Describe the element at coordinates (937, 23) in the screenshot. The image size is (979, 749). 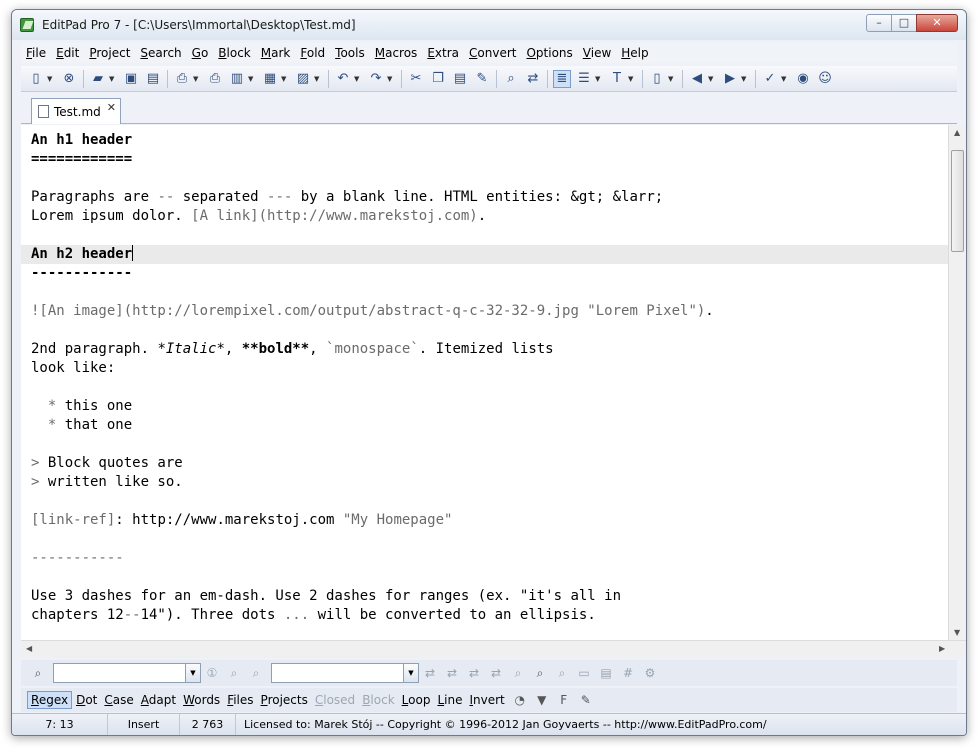
I see `close-button: ✕` at that location.